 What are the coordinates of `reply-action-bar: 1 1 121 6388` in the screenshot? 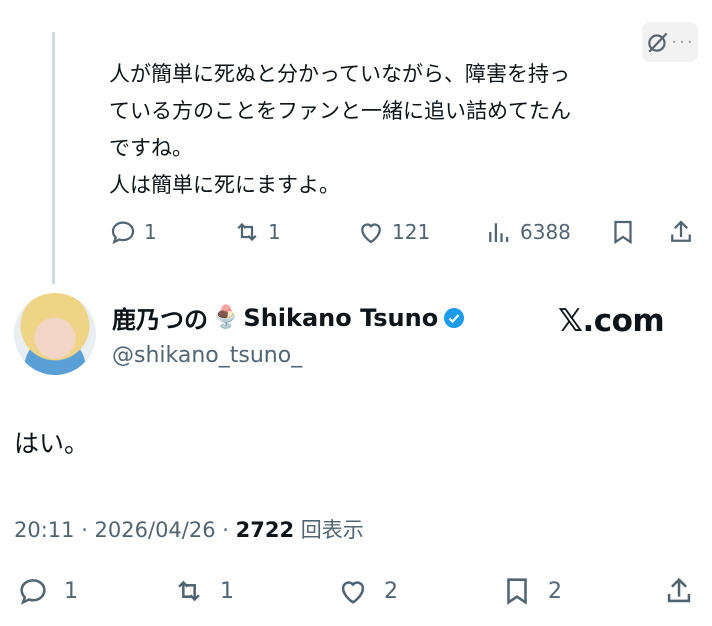 It's located at (403, 232).